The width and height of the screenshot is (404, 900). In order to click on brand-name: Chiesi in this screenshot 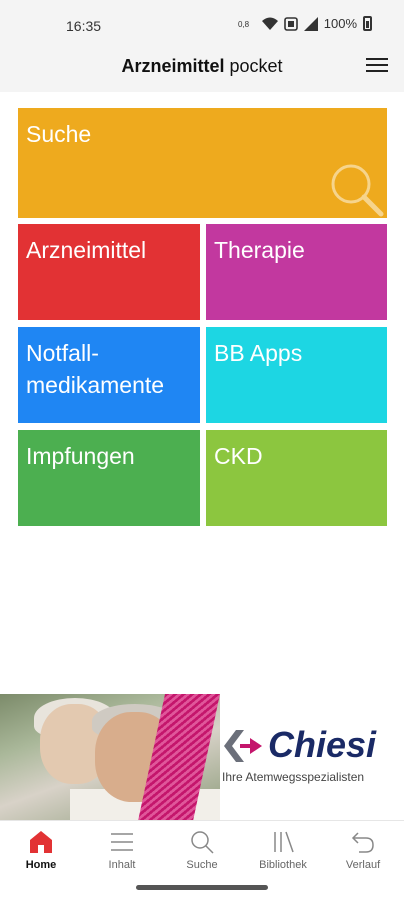, I will do `click(322, 744)`.